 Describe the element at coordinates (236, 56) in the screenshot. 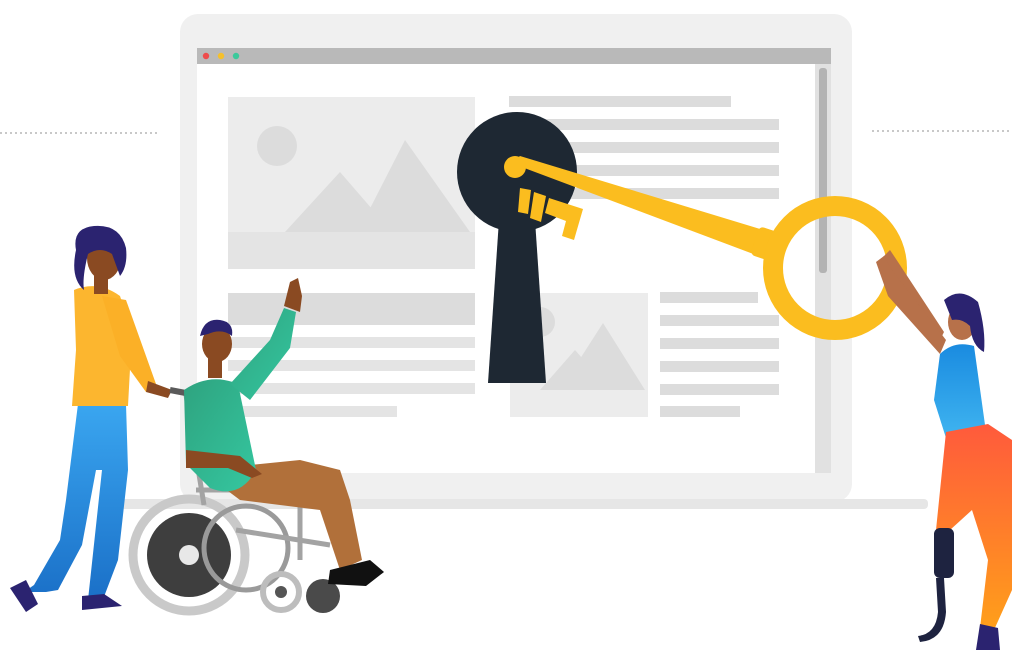

I see `window-dot-green` at that location.